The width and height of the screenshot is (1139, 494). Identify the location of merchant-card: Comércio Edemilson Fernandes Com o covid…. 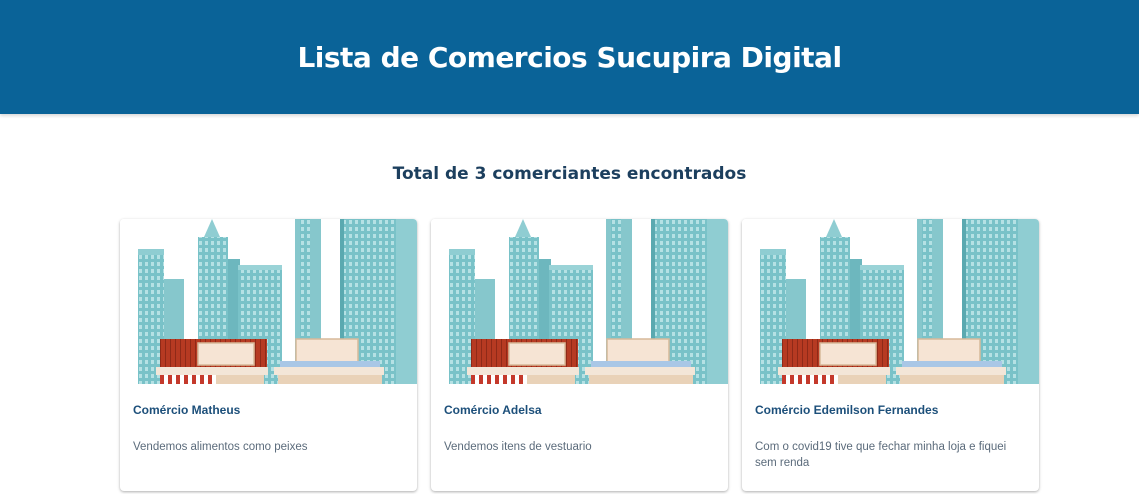
(890, 355).